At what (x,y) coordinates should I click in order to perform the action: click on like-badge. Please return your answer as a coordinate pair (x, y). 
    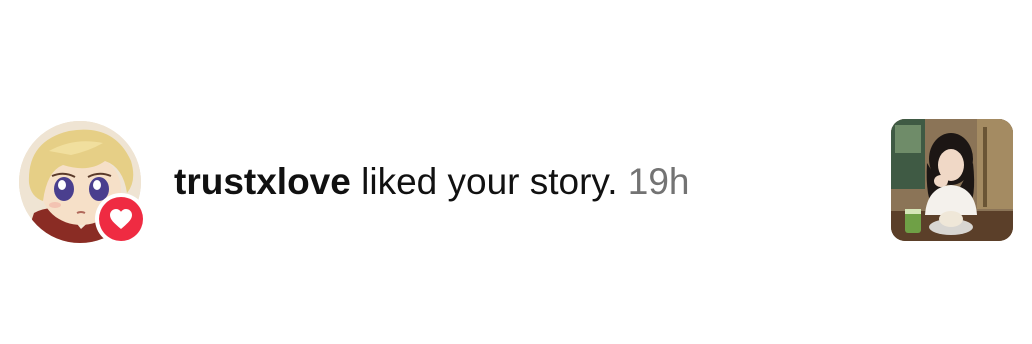
    Looking at the image, I should click on (121, 219).